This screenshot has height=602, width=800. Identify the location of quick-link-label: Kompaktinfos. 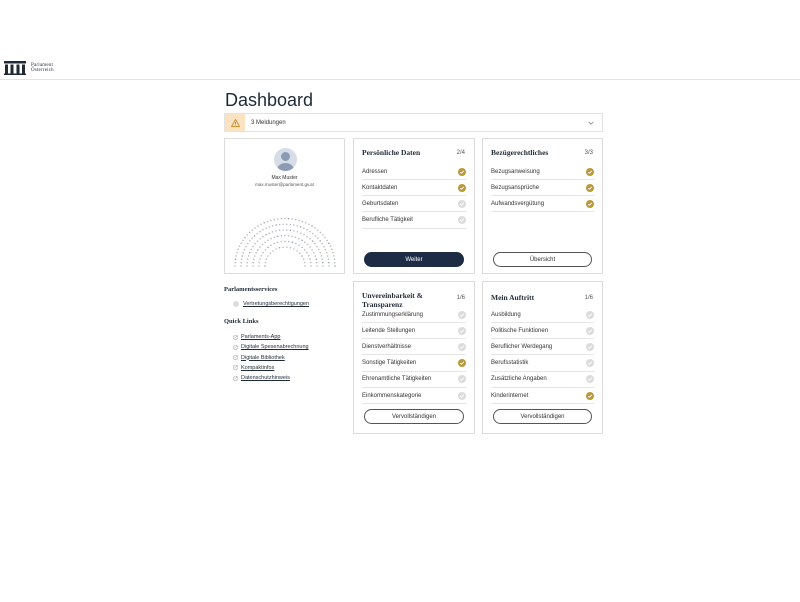
(257, 368).